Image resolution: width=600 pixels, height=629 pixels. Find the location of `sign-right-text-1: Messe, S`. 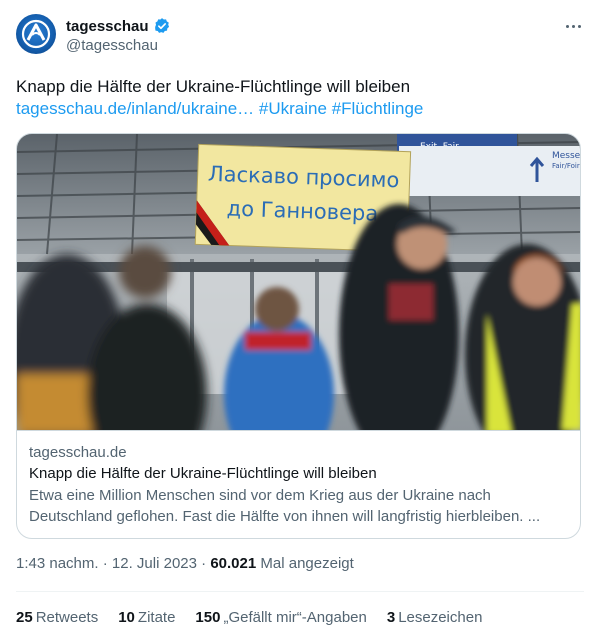

sign-right-text-1: Messe, S is located at coordinates (566, 156).